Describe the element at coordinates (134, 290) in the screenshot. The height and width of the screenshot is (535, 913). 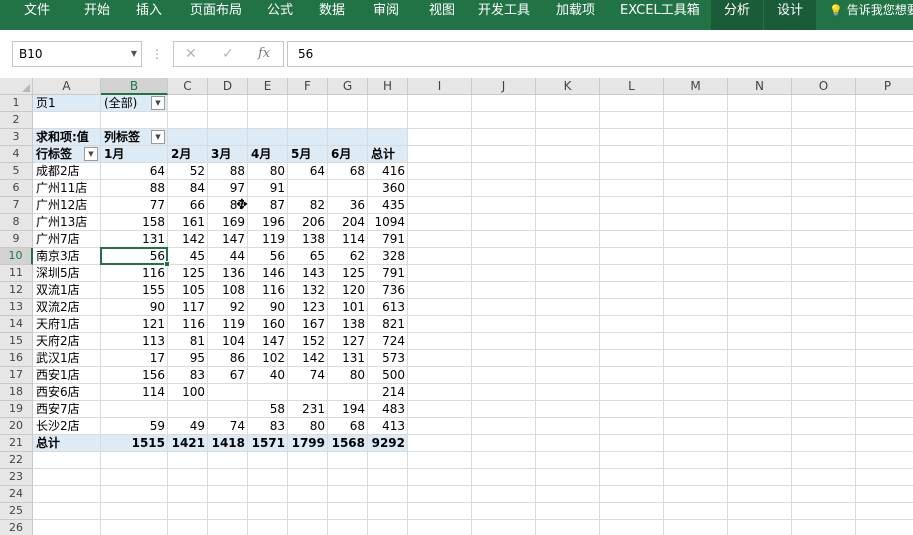
I see `value-cell: 155` at that location.